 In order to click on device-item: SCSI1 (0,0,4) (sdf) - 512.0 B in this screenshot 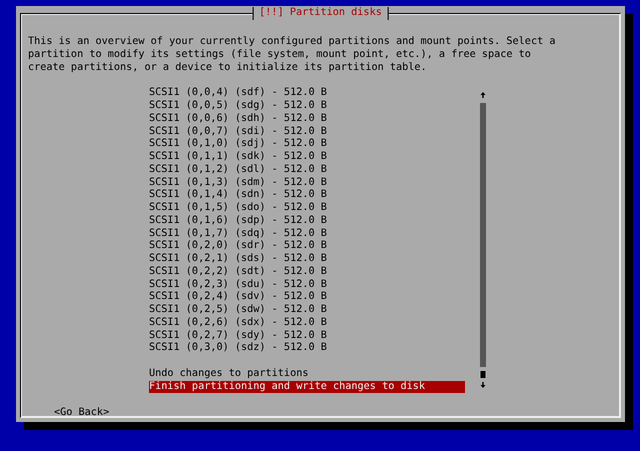, I will do `click(307, 93)`.